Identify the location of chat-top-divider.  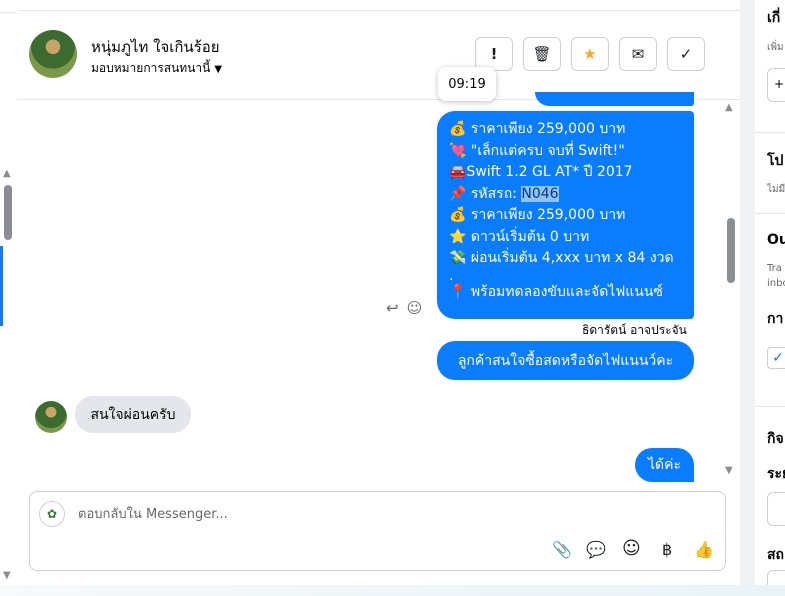
(378, 5).